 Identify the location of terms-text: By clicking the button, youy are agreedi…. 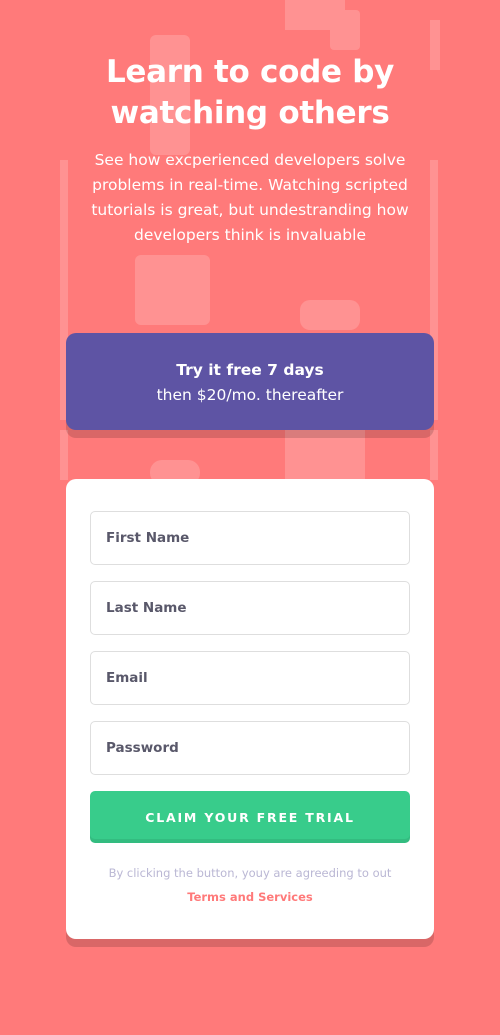
(250, 873).